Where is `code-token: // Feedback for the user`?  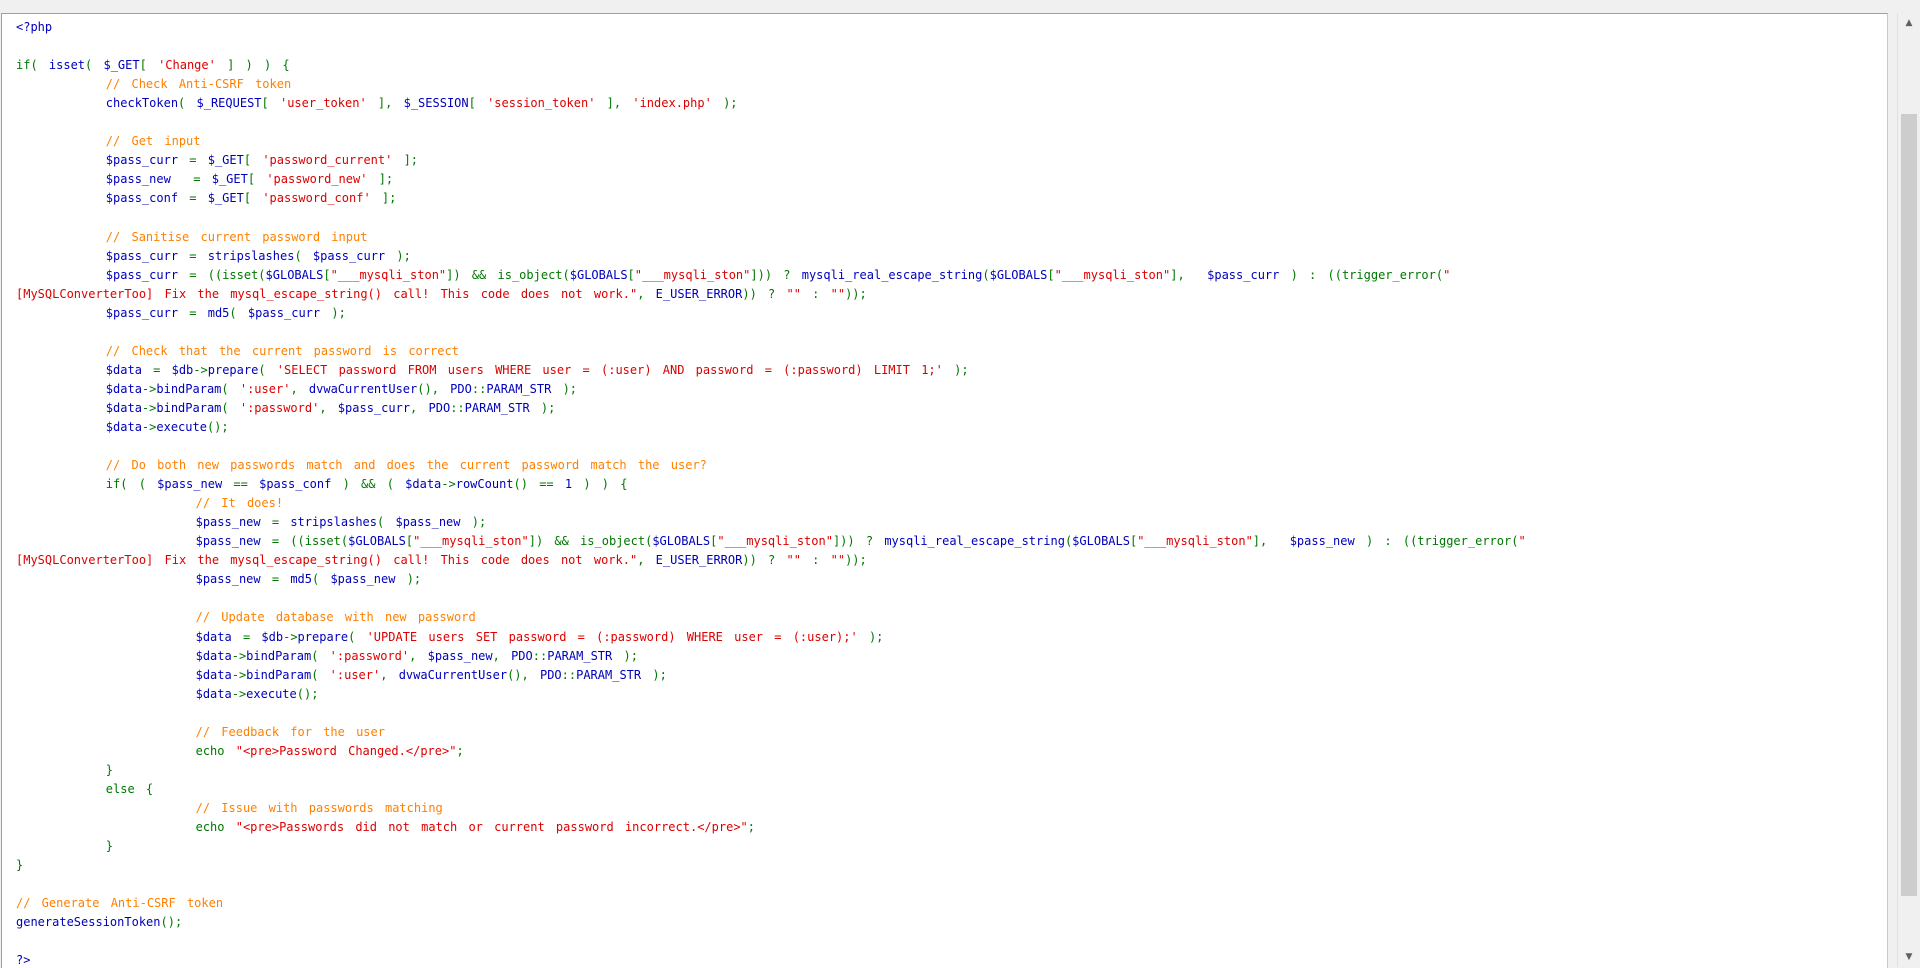 code-token: // Feedback for the user is located at coordinates (200, 731).